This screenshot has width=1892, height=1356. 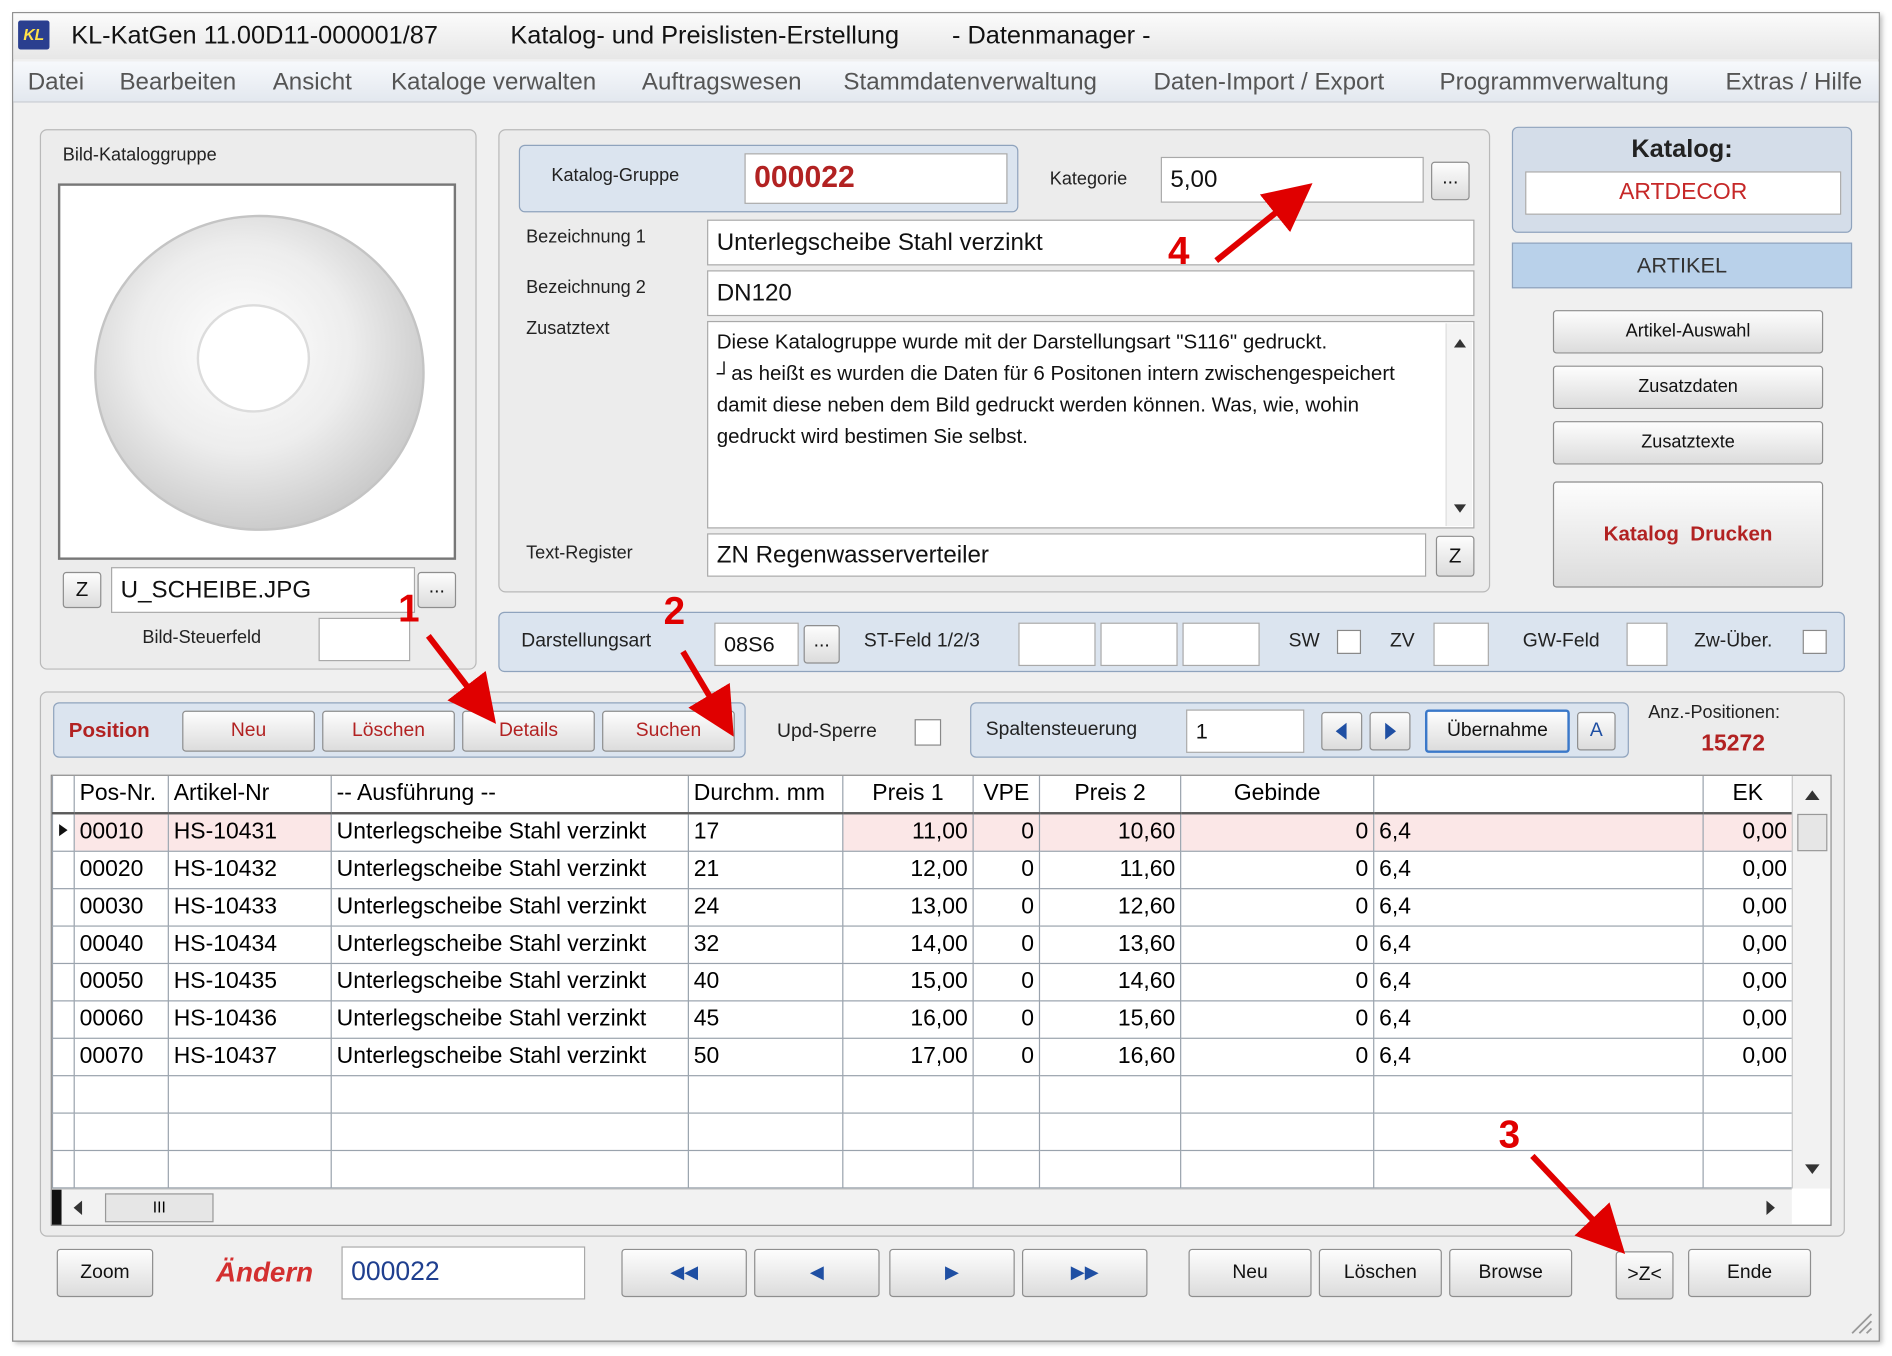 I want to click on annotation-label-3: 3, so click(x=1509, y=1134).